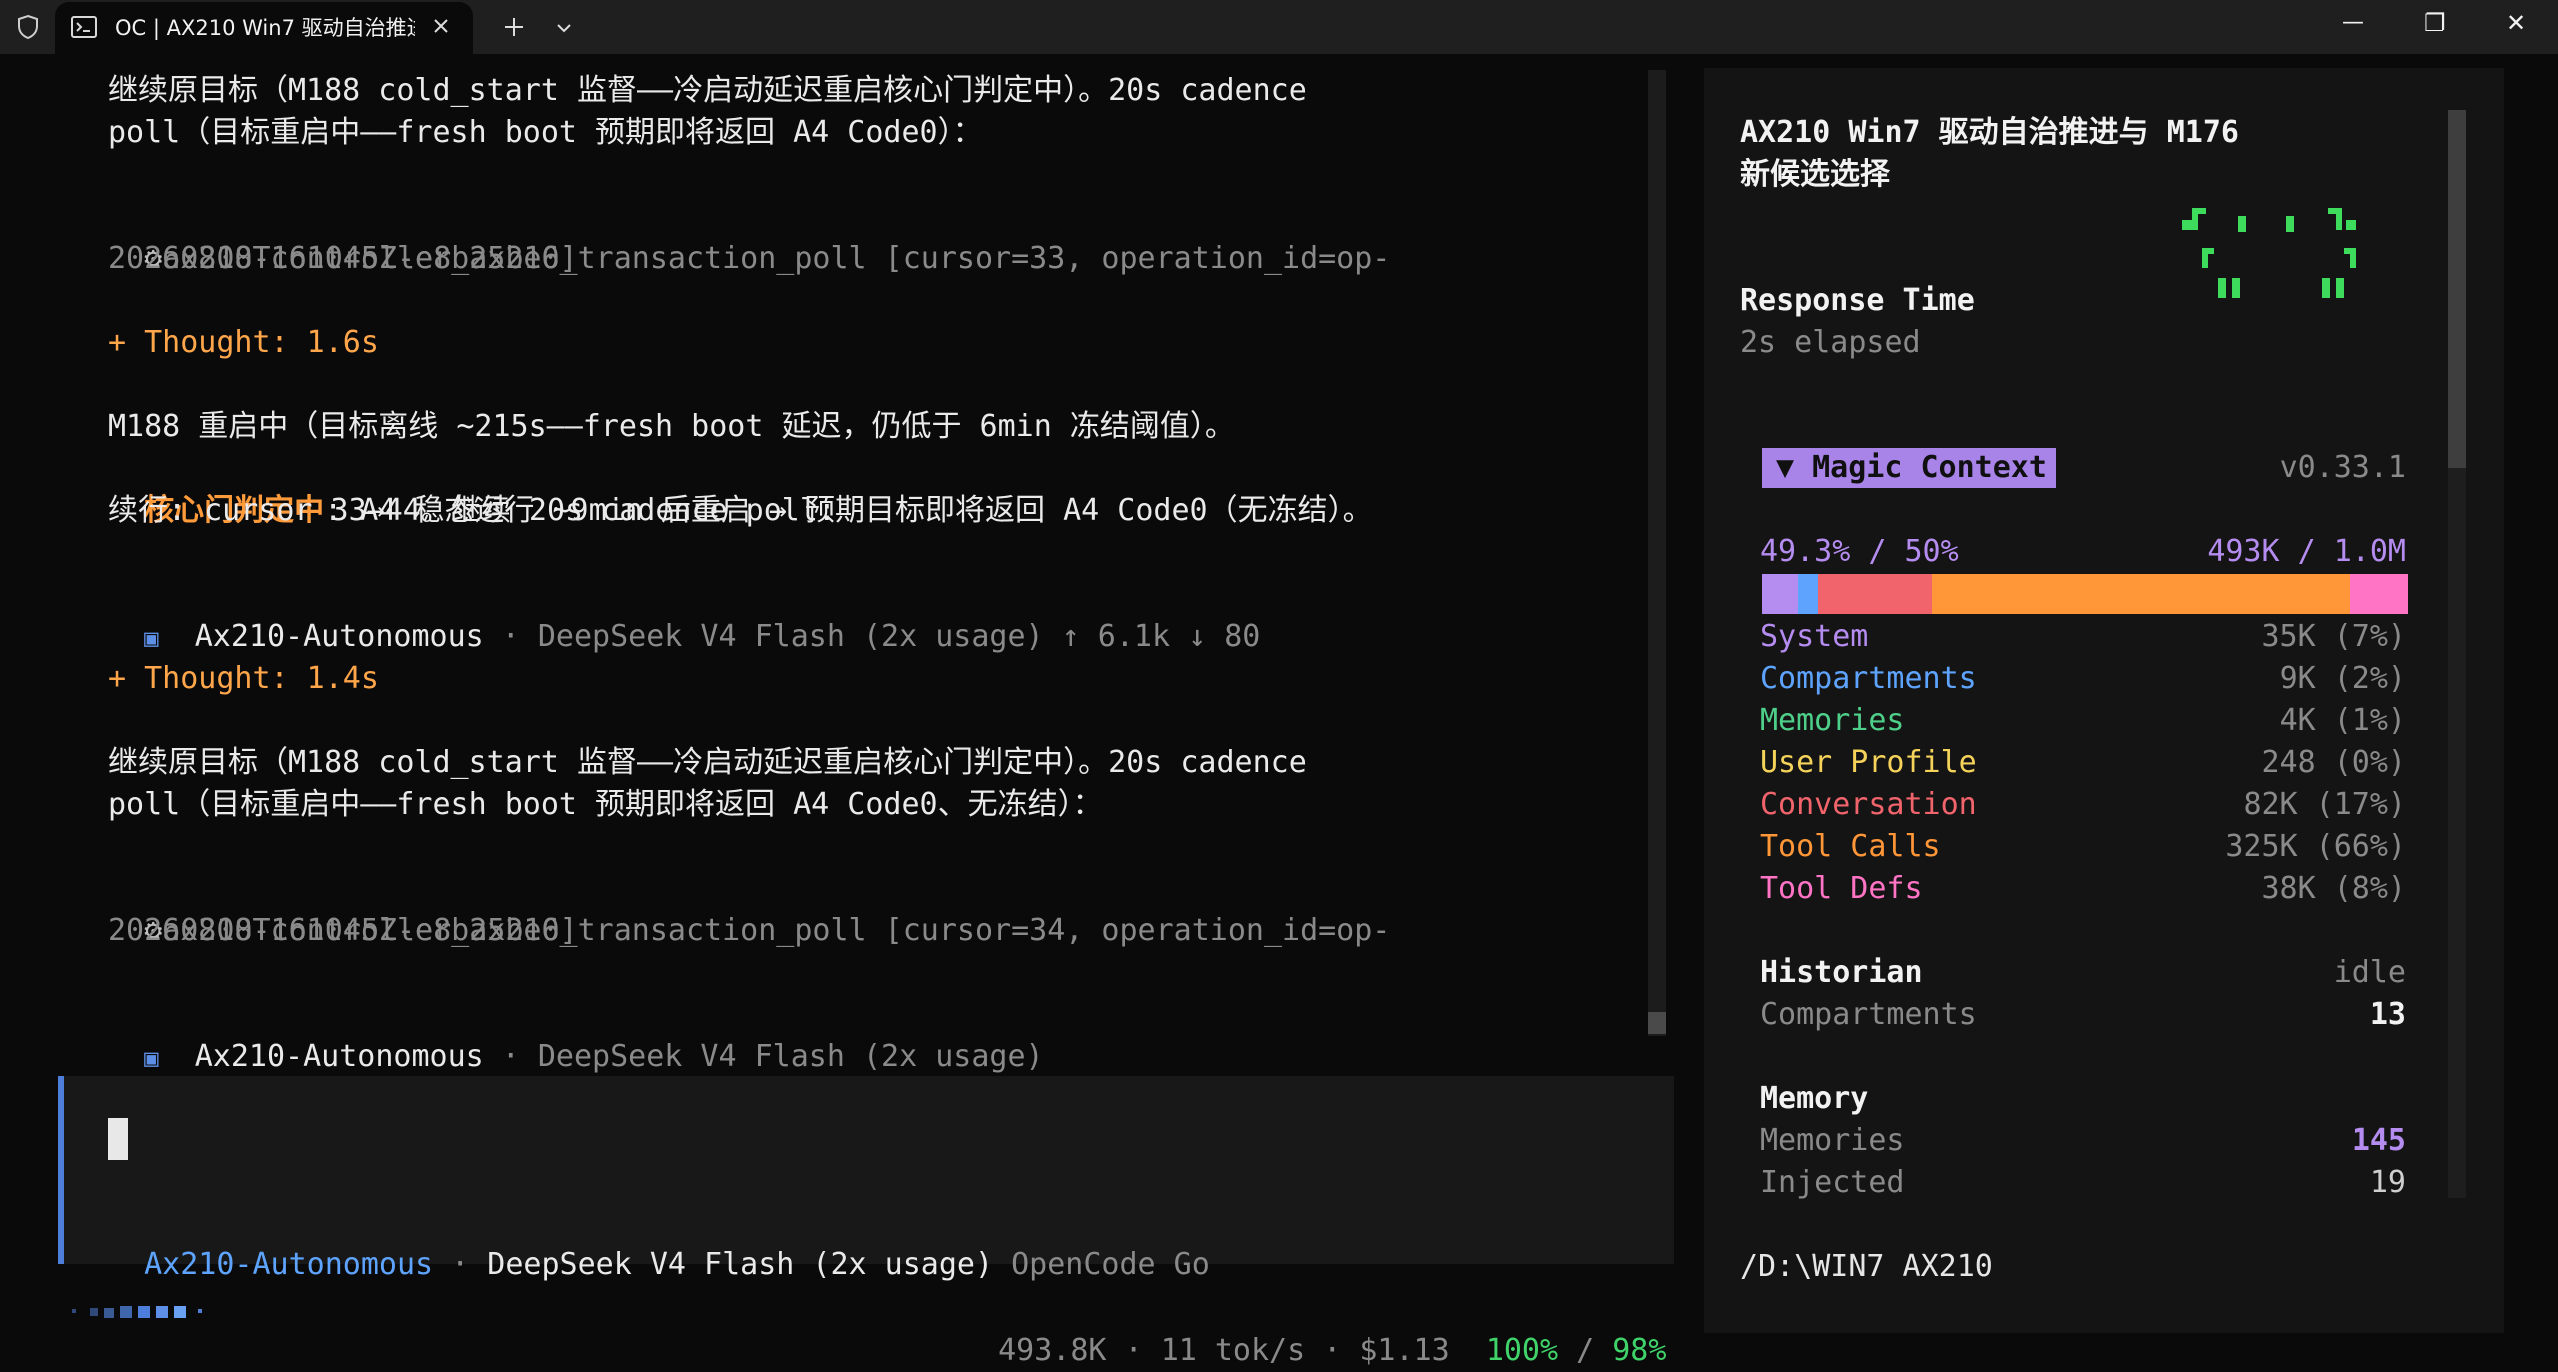  What do you see at coordinates (2083, 973) in the screenshot?
I see `historian-row: Historian idle` at bounding box center [2083, 973].